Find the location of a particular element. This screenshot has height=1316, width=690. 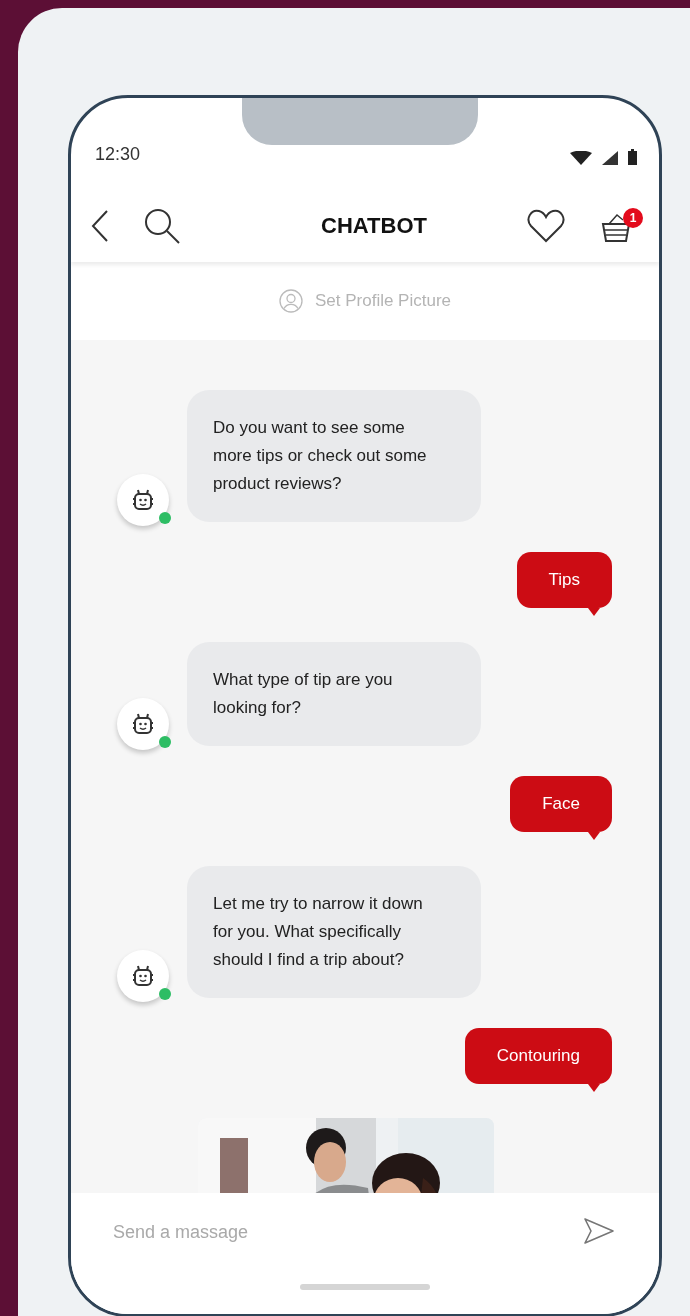

search-button is located at coordinates (162, 226).